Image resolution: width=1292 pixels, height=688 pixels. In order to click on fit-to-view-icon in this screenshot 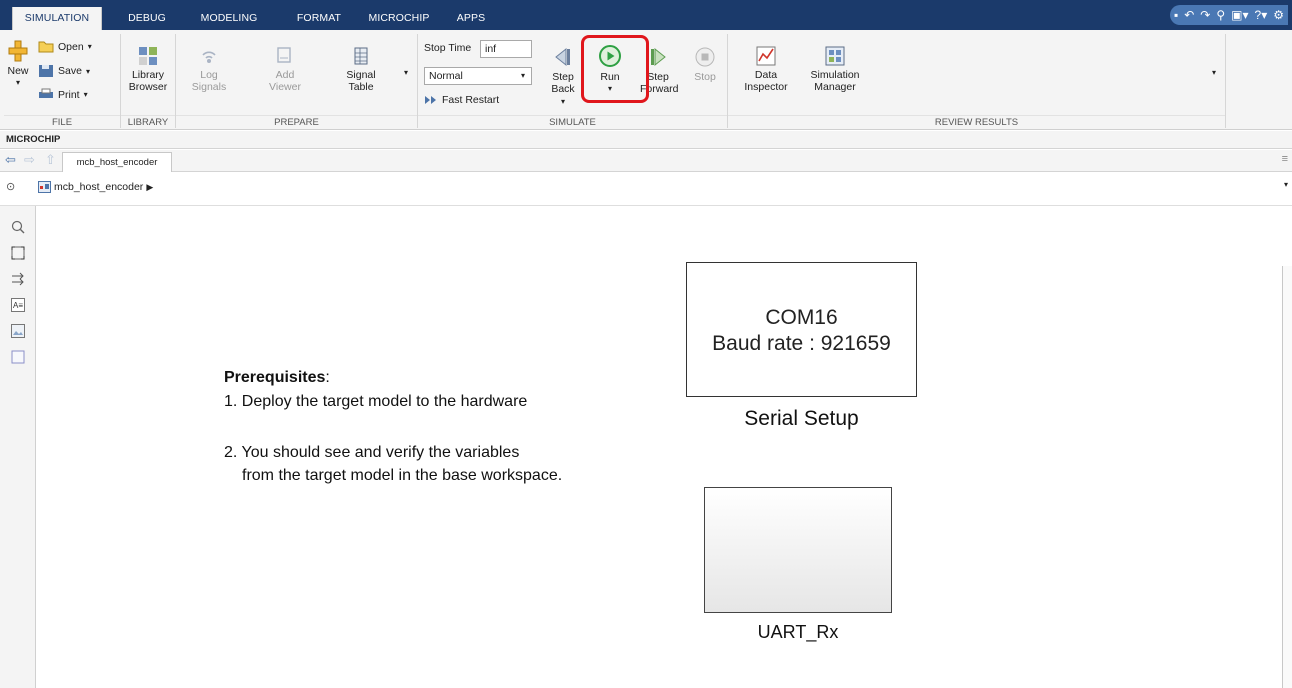, I will do `click(18, 253)`.